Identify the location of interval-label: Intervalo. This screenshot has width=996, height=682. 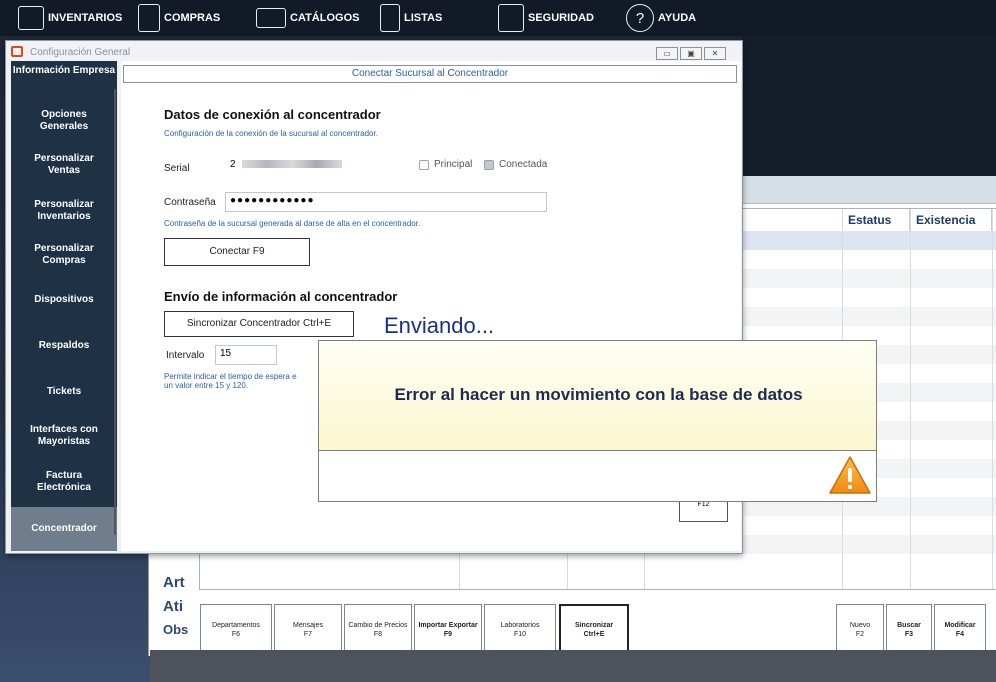
(185, 355).